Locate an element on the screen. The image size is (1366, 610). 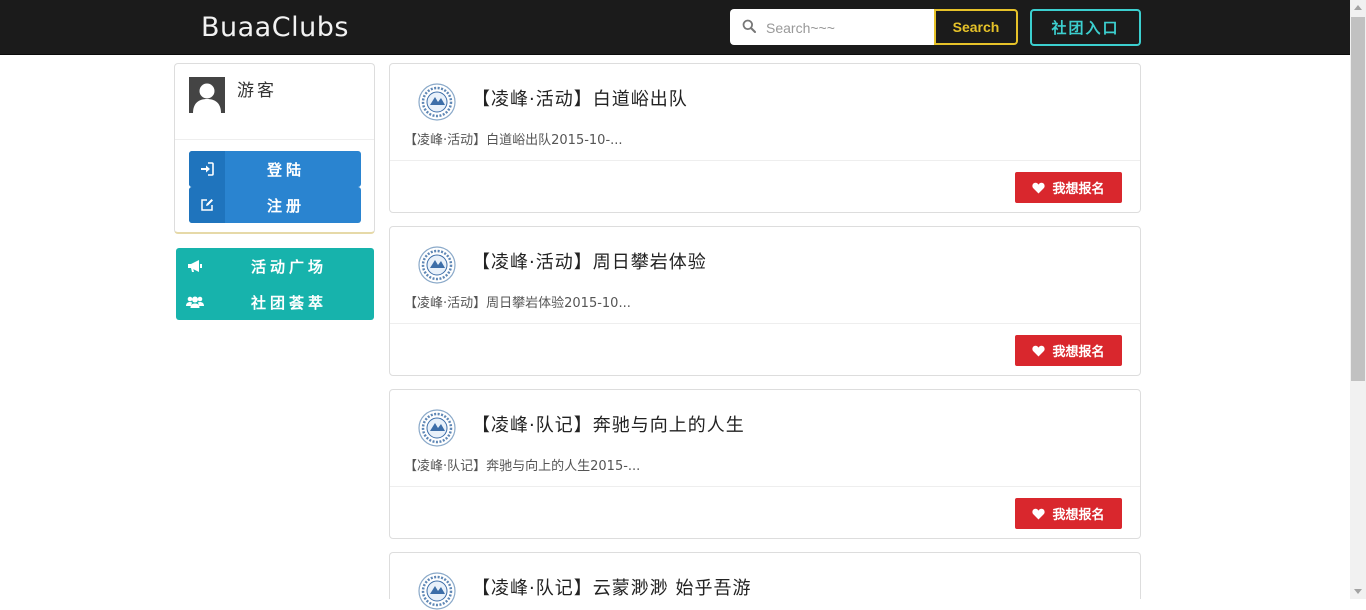
login-button-label: 登陆 is located at coordinates (285, 169).